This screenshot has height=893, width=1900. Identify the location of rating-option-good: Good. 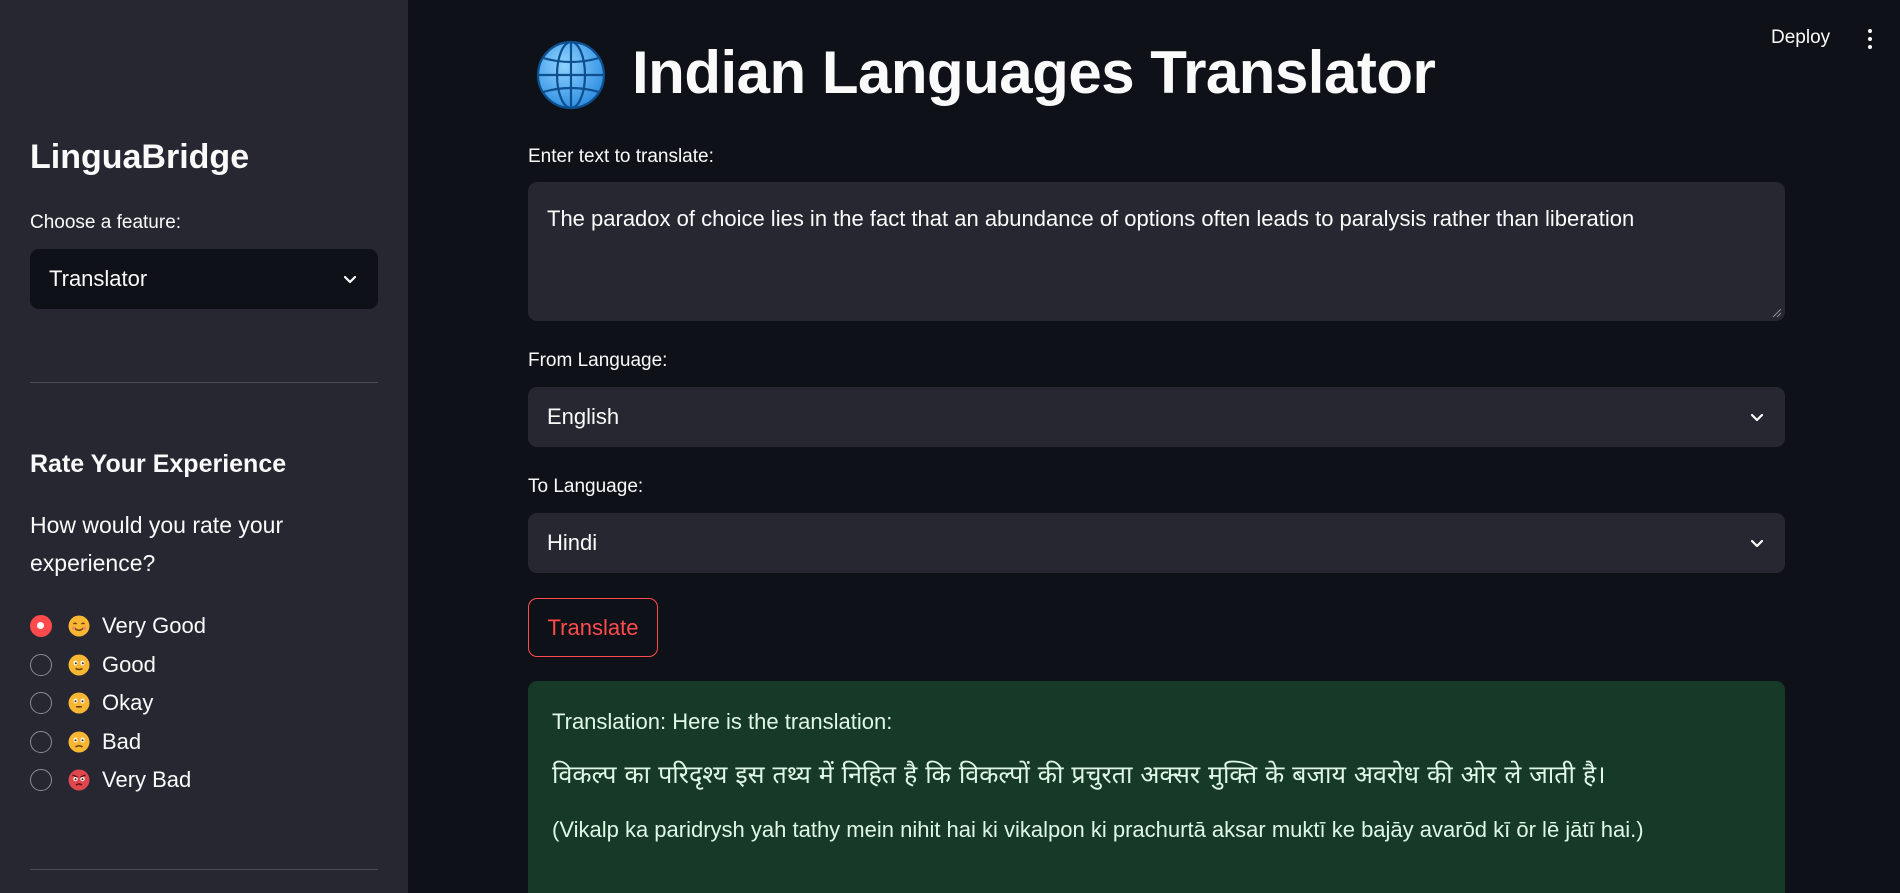
(118, 665).